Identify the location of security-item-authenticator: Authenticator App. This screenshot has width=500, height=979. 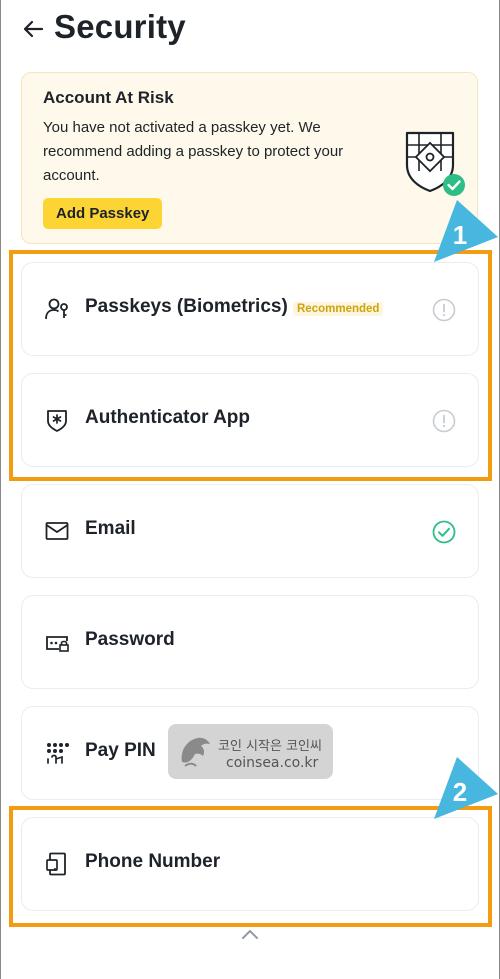
(250, 420).